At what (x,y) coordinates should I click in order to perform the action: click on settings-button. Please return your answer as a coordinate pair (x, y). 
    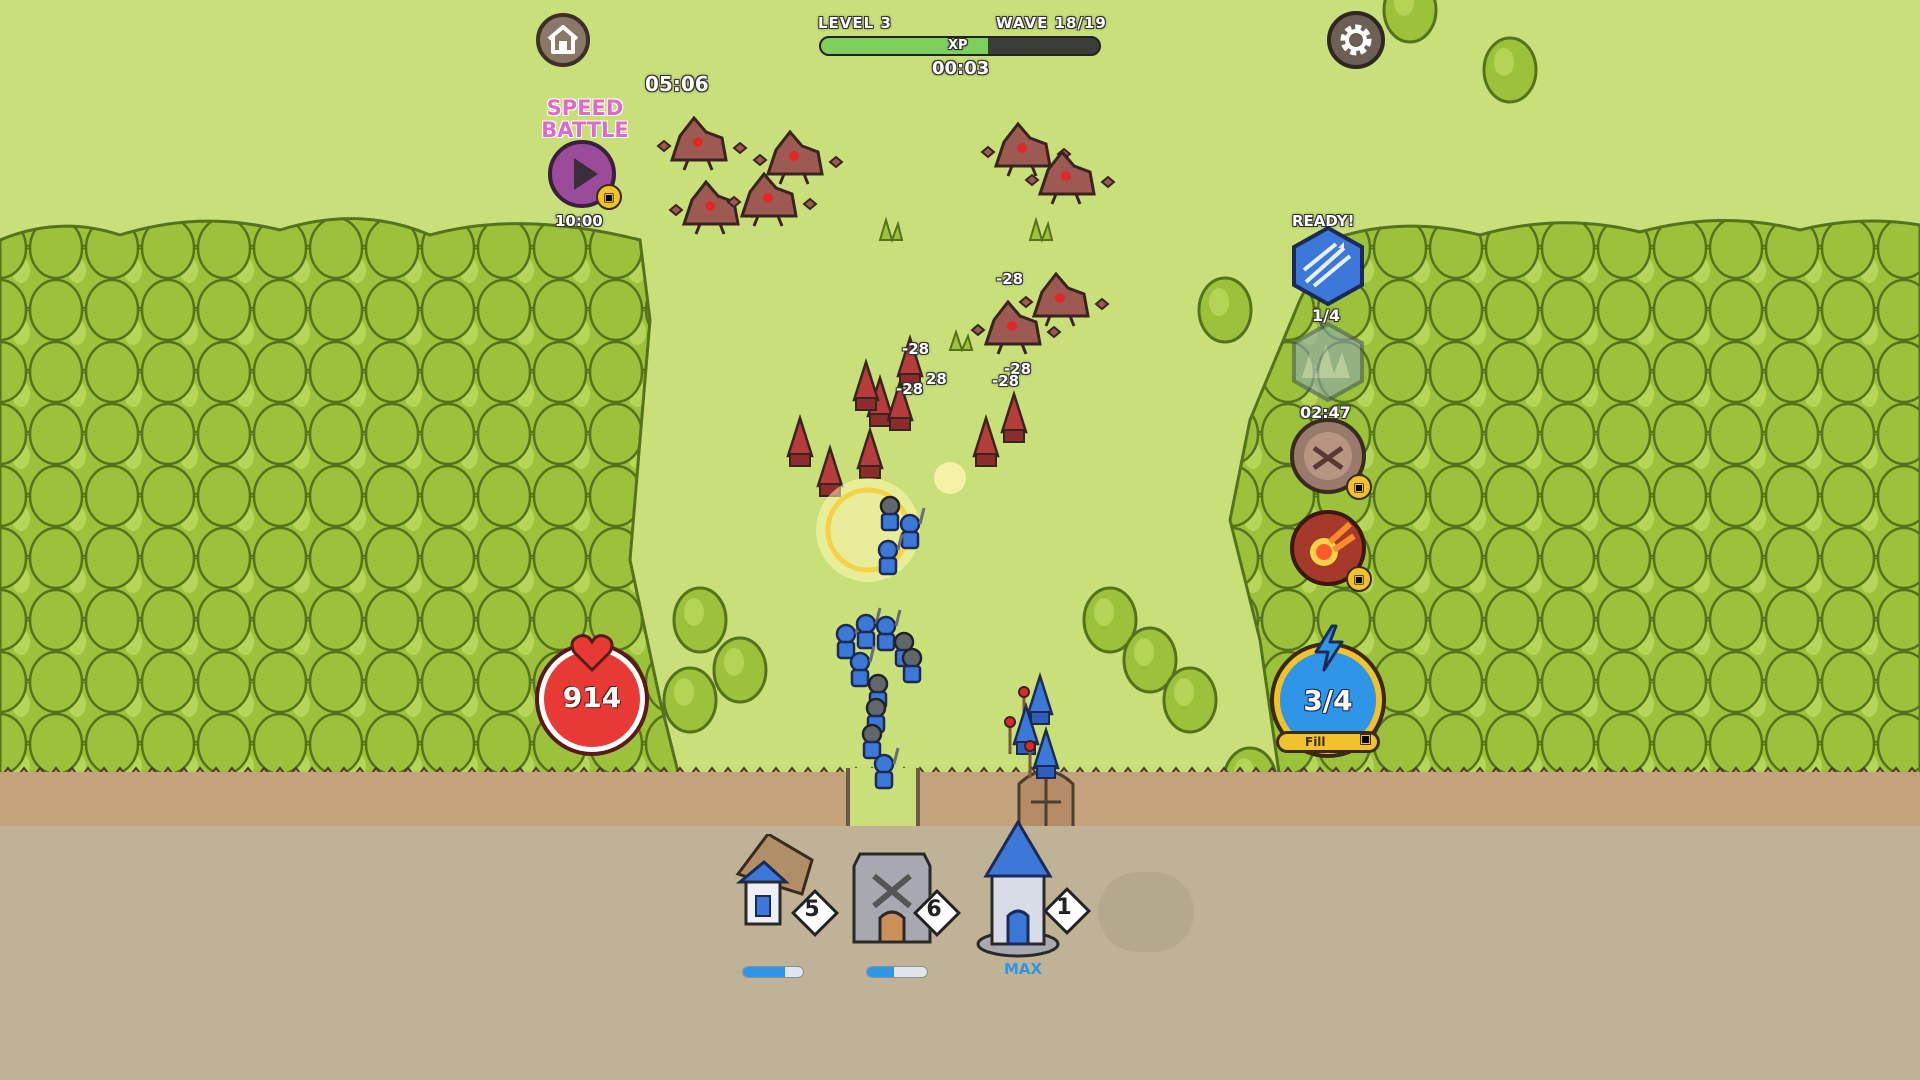
    Looking at the image, I should click on (1356, 40).